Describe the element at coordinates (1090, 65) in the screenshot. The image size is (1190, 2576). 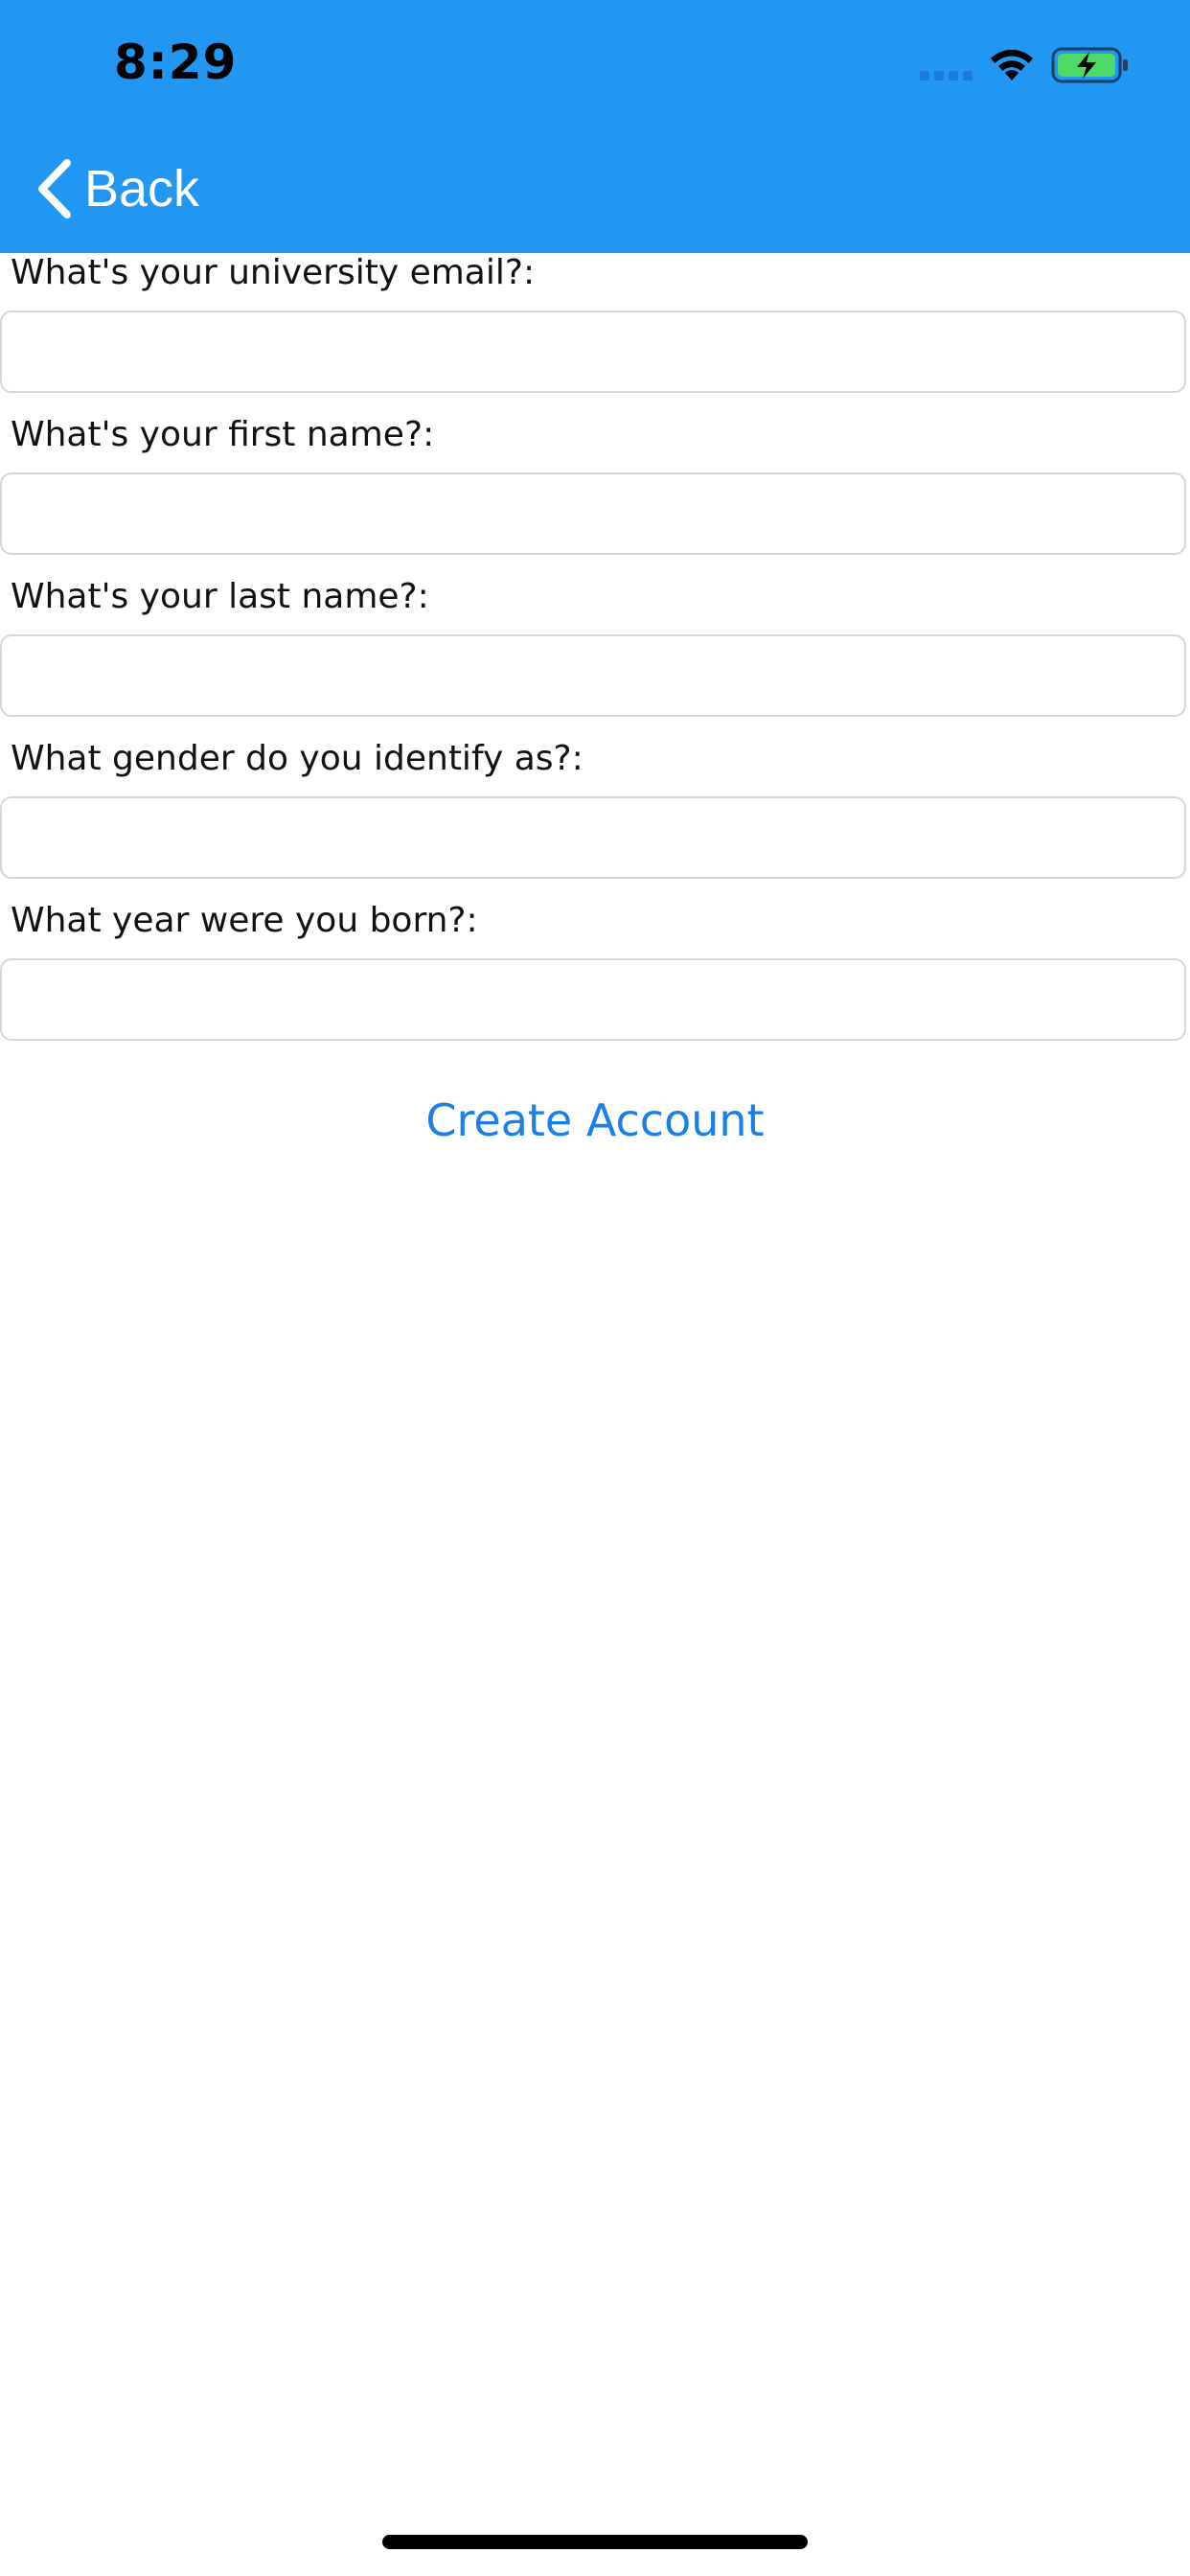
I see `battery-charging-icon` at that location.